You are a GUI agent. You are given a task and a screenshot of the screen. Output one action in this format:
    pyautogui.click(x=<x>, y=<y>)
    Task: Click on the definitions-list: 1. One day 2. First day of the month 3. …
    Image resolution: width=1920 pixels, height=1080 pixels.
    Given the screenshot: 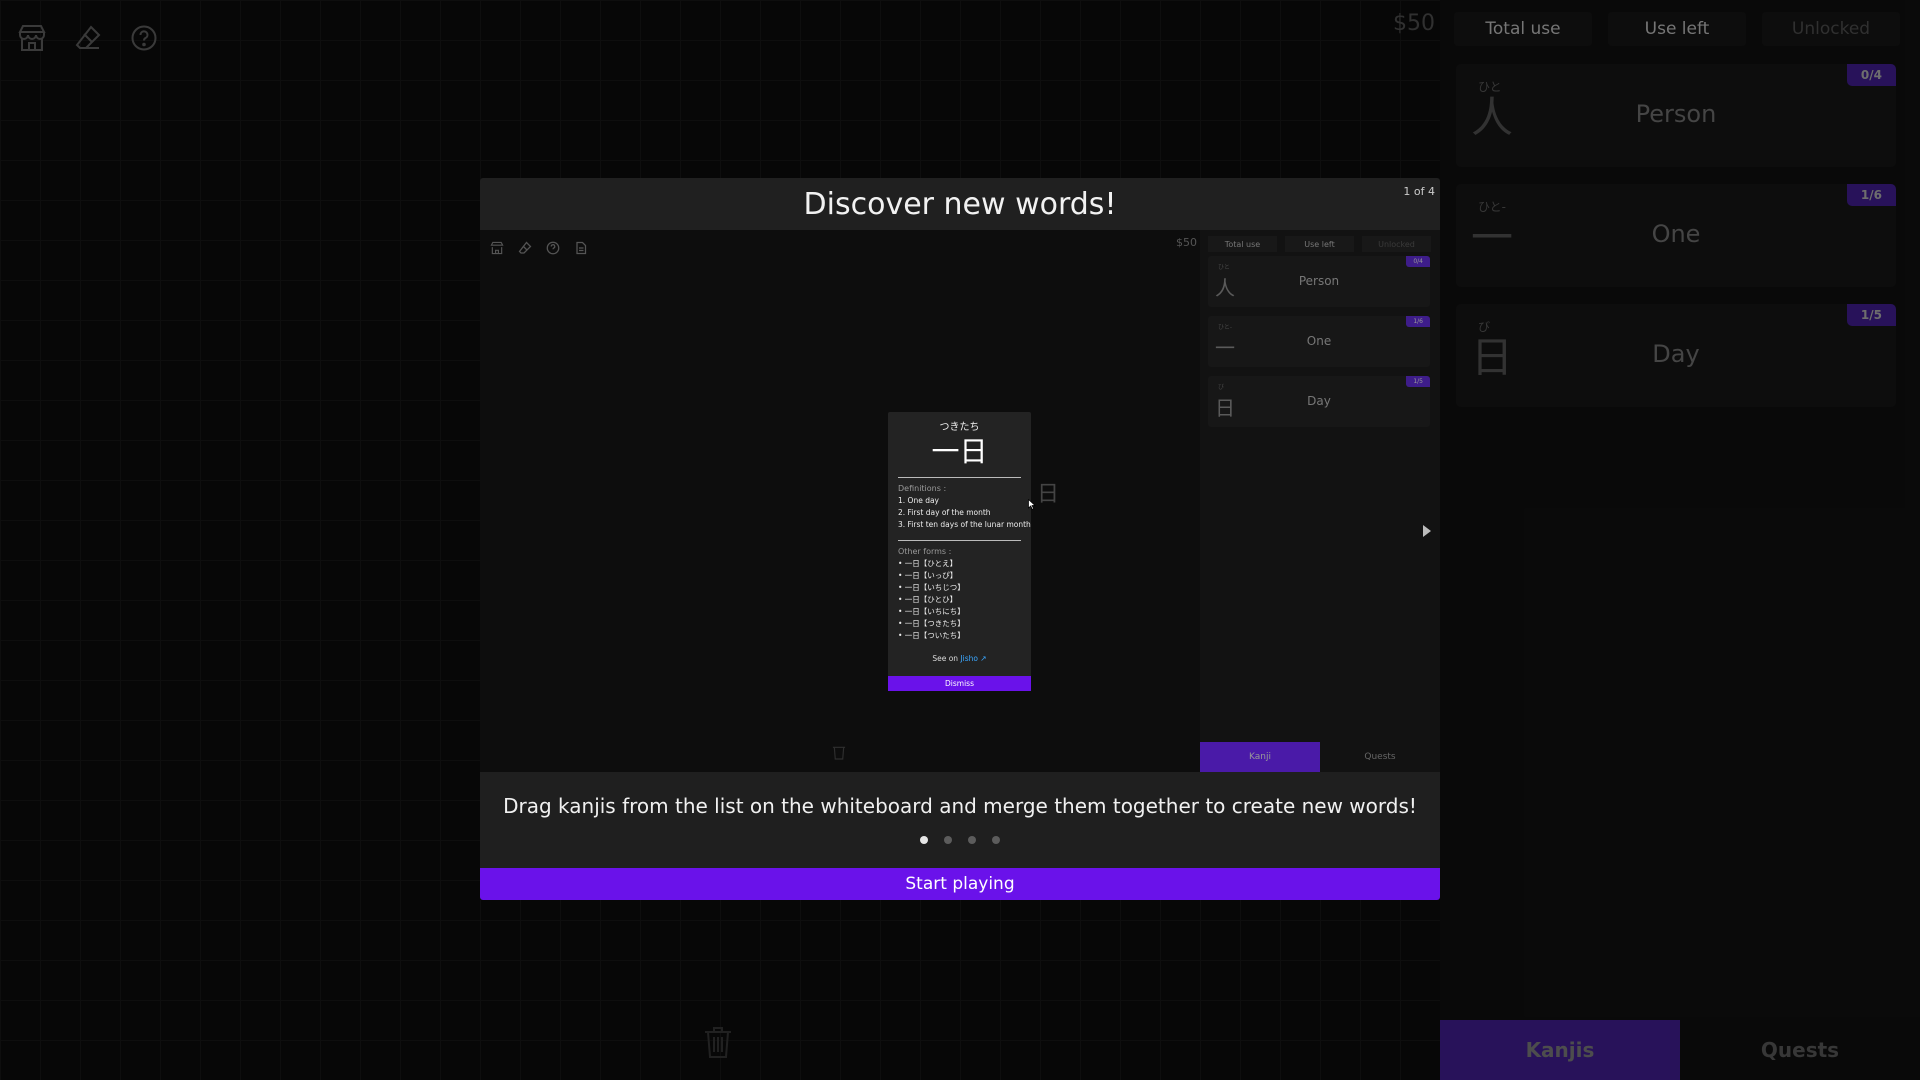 What is the action you would take?
    pyautogui.click(x=964, y=513)
    